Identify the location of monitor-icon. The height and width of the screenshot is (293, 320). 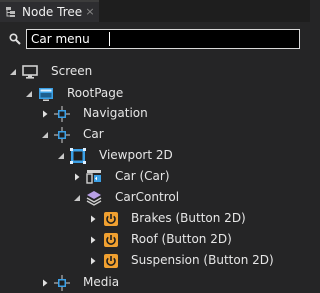
(30, 72).